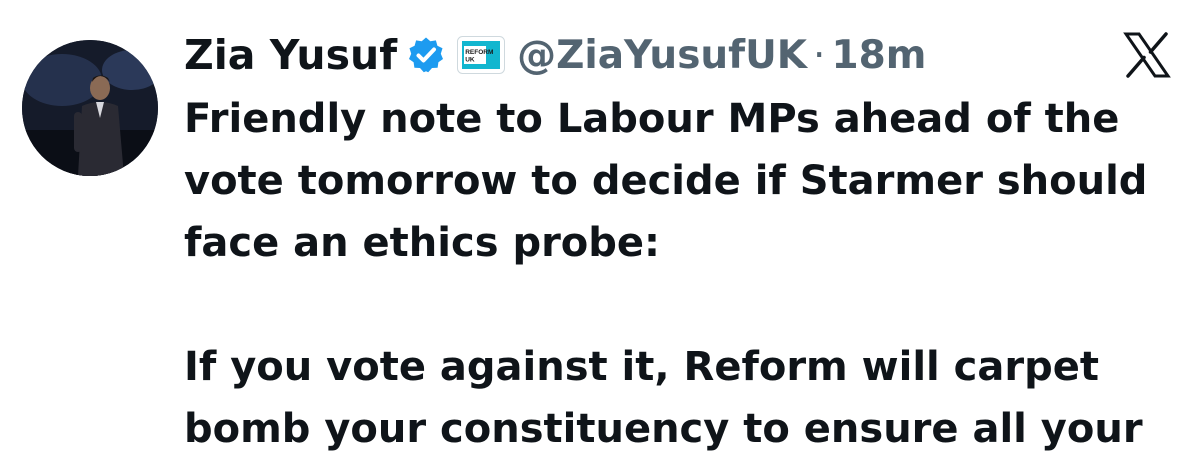 Image resolution: width=1200 pixels, height=460 pixels. I want to click on reform-uk-logo-icon: REFORM UK, so click(481, 55).